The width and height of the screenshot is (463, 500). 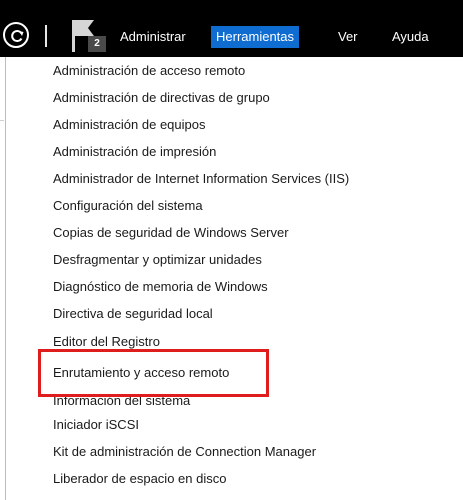 I want to click on tools-menu-item: Desfragmentar y optimizar unidades, so click(x=253, y=260).